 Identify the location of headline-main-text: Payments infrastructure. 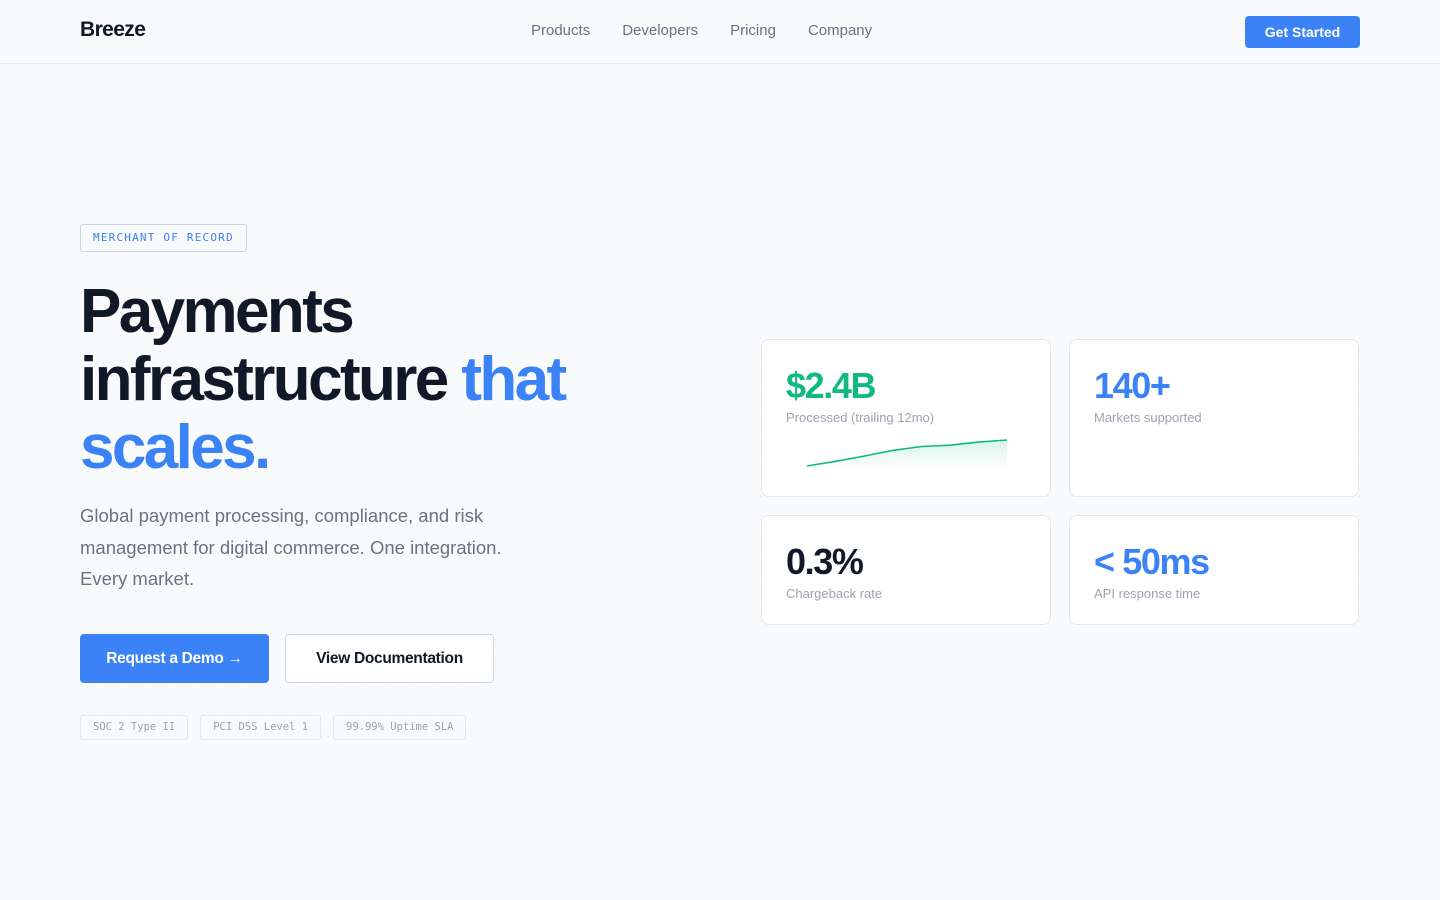
(271, 345).